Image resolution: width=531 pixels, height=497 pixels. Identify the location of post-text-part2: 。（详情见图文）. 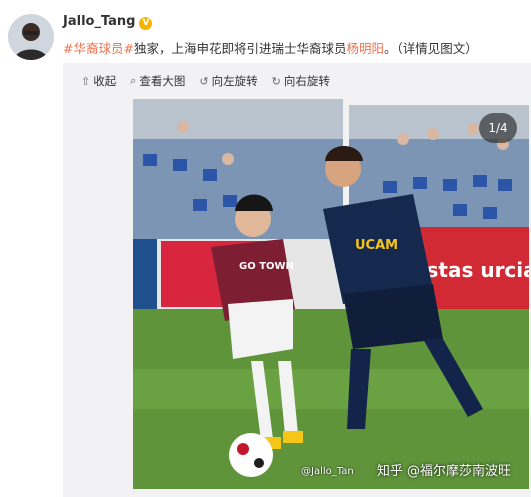
(430, 48).